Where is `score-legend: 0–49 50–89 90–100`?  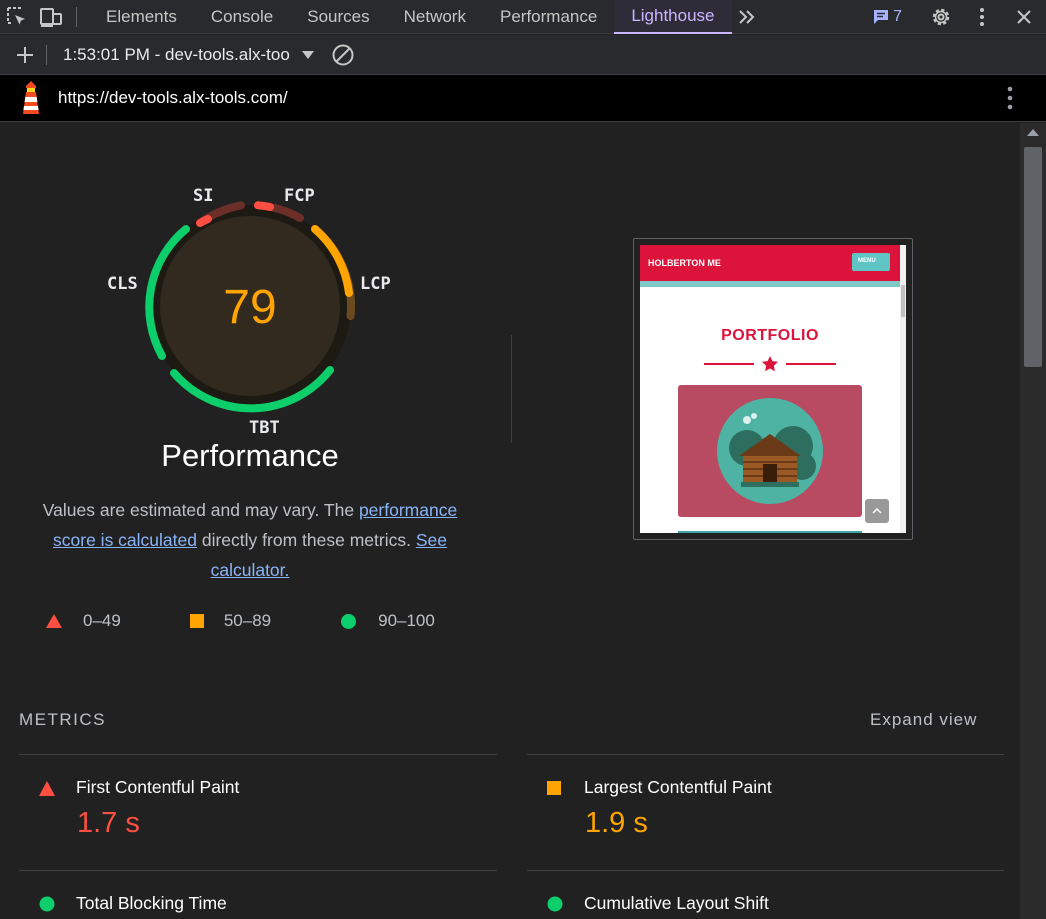
score-legend: 0–49 50–89 90–100 is located at coordinates (240, 621).